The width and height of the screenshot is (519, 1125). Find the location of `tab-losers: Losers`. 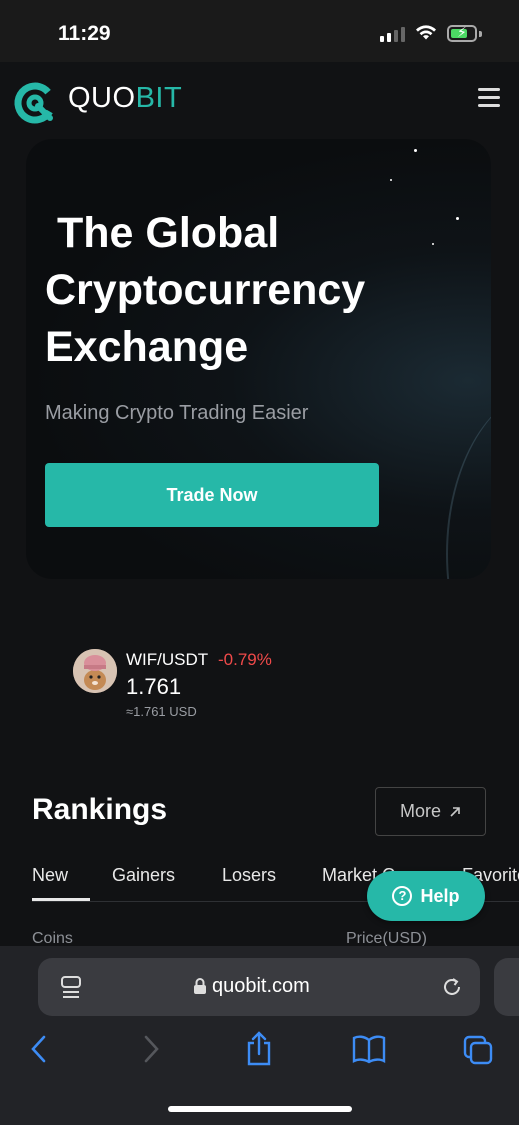

tab-losers: Losers is located at coordinates (249, 875).